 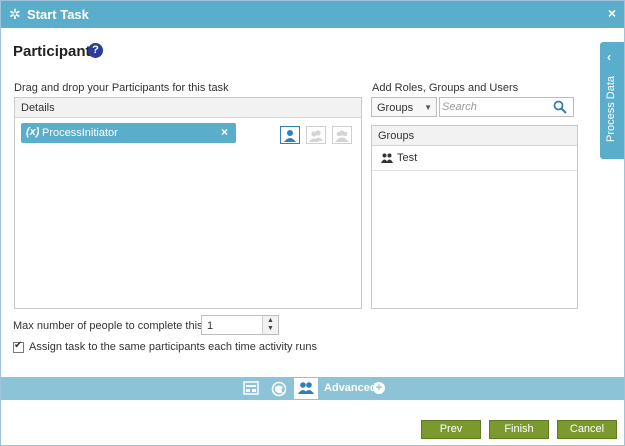 What do you see at coordinates (279, 388) in the screenshot?
I see `tab-escalation` at bounding box center [279, 388].